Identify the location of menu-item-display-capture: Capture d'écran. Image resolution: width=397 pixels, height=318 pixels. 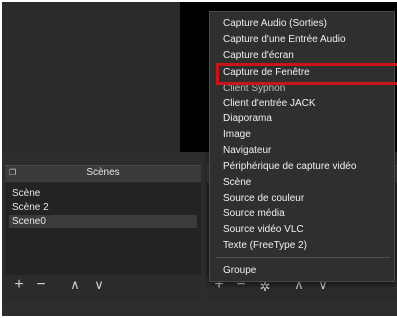
(308, 55).